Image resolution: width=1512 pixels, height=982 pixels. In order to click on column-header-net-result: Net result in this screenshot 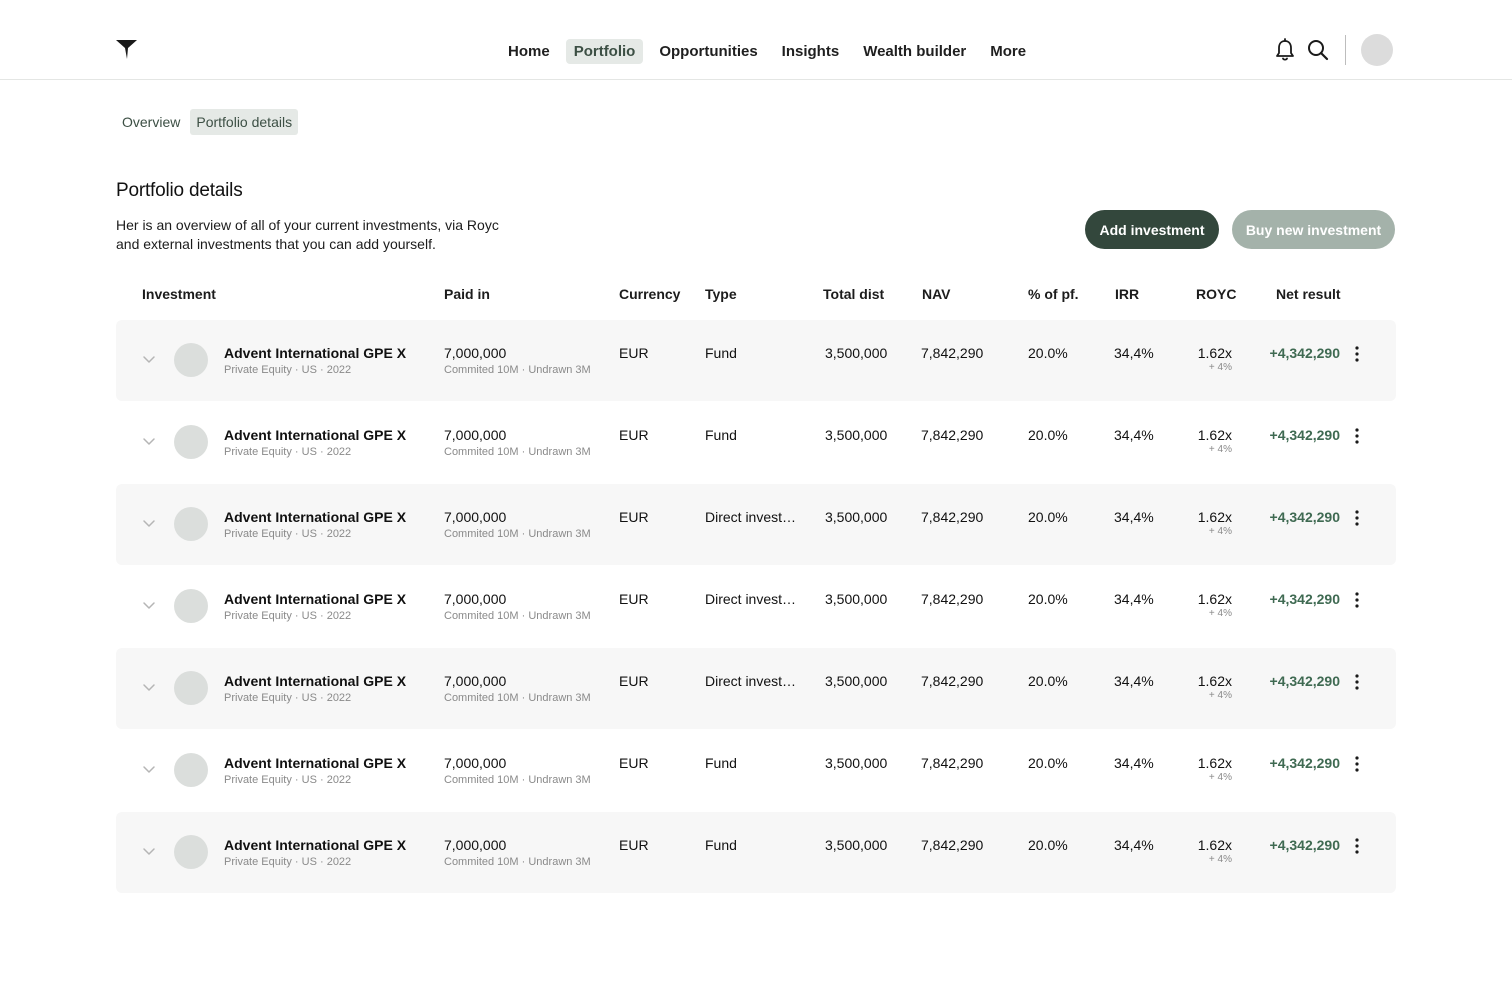, I will do `click(1308, 294)`.